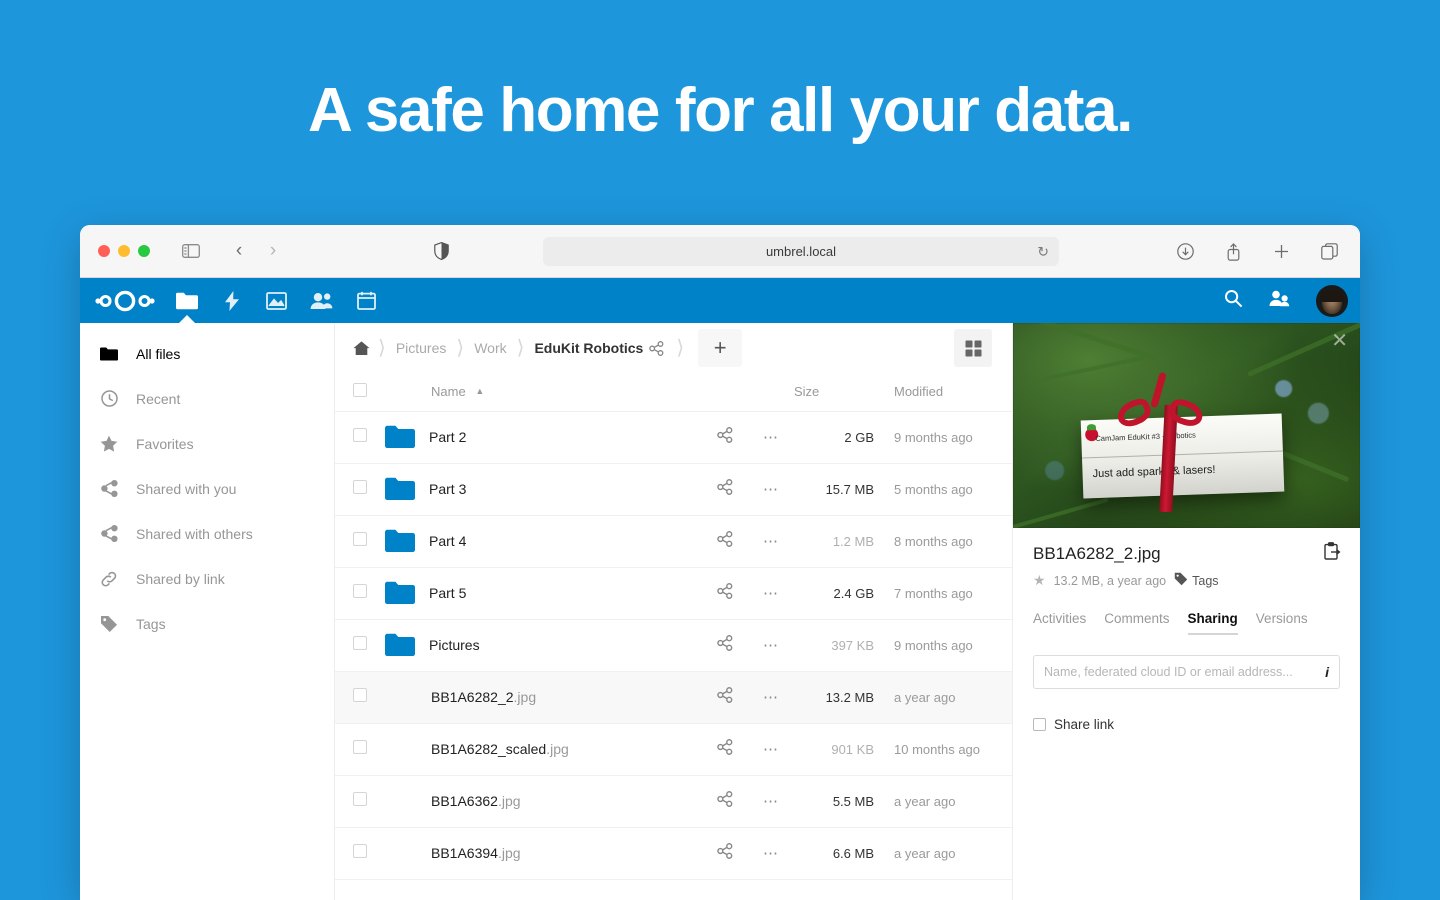 The image size is (1440, 900). What do you see at coordinates (104, 251) in the screenshot?
I see `close-window-button` at bounding box center [104, 251].